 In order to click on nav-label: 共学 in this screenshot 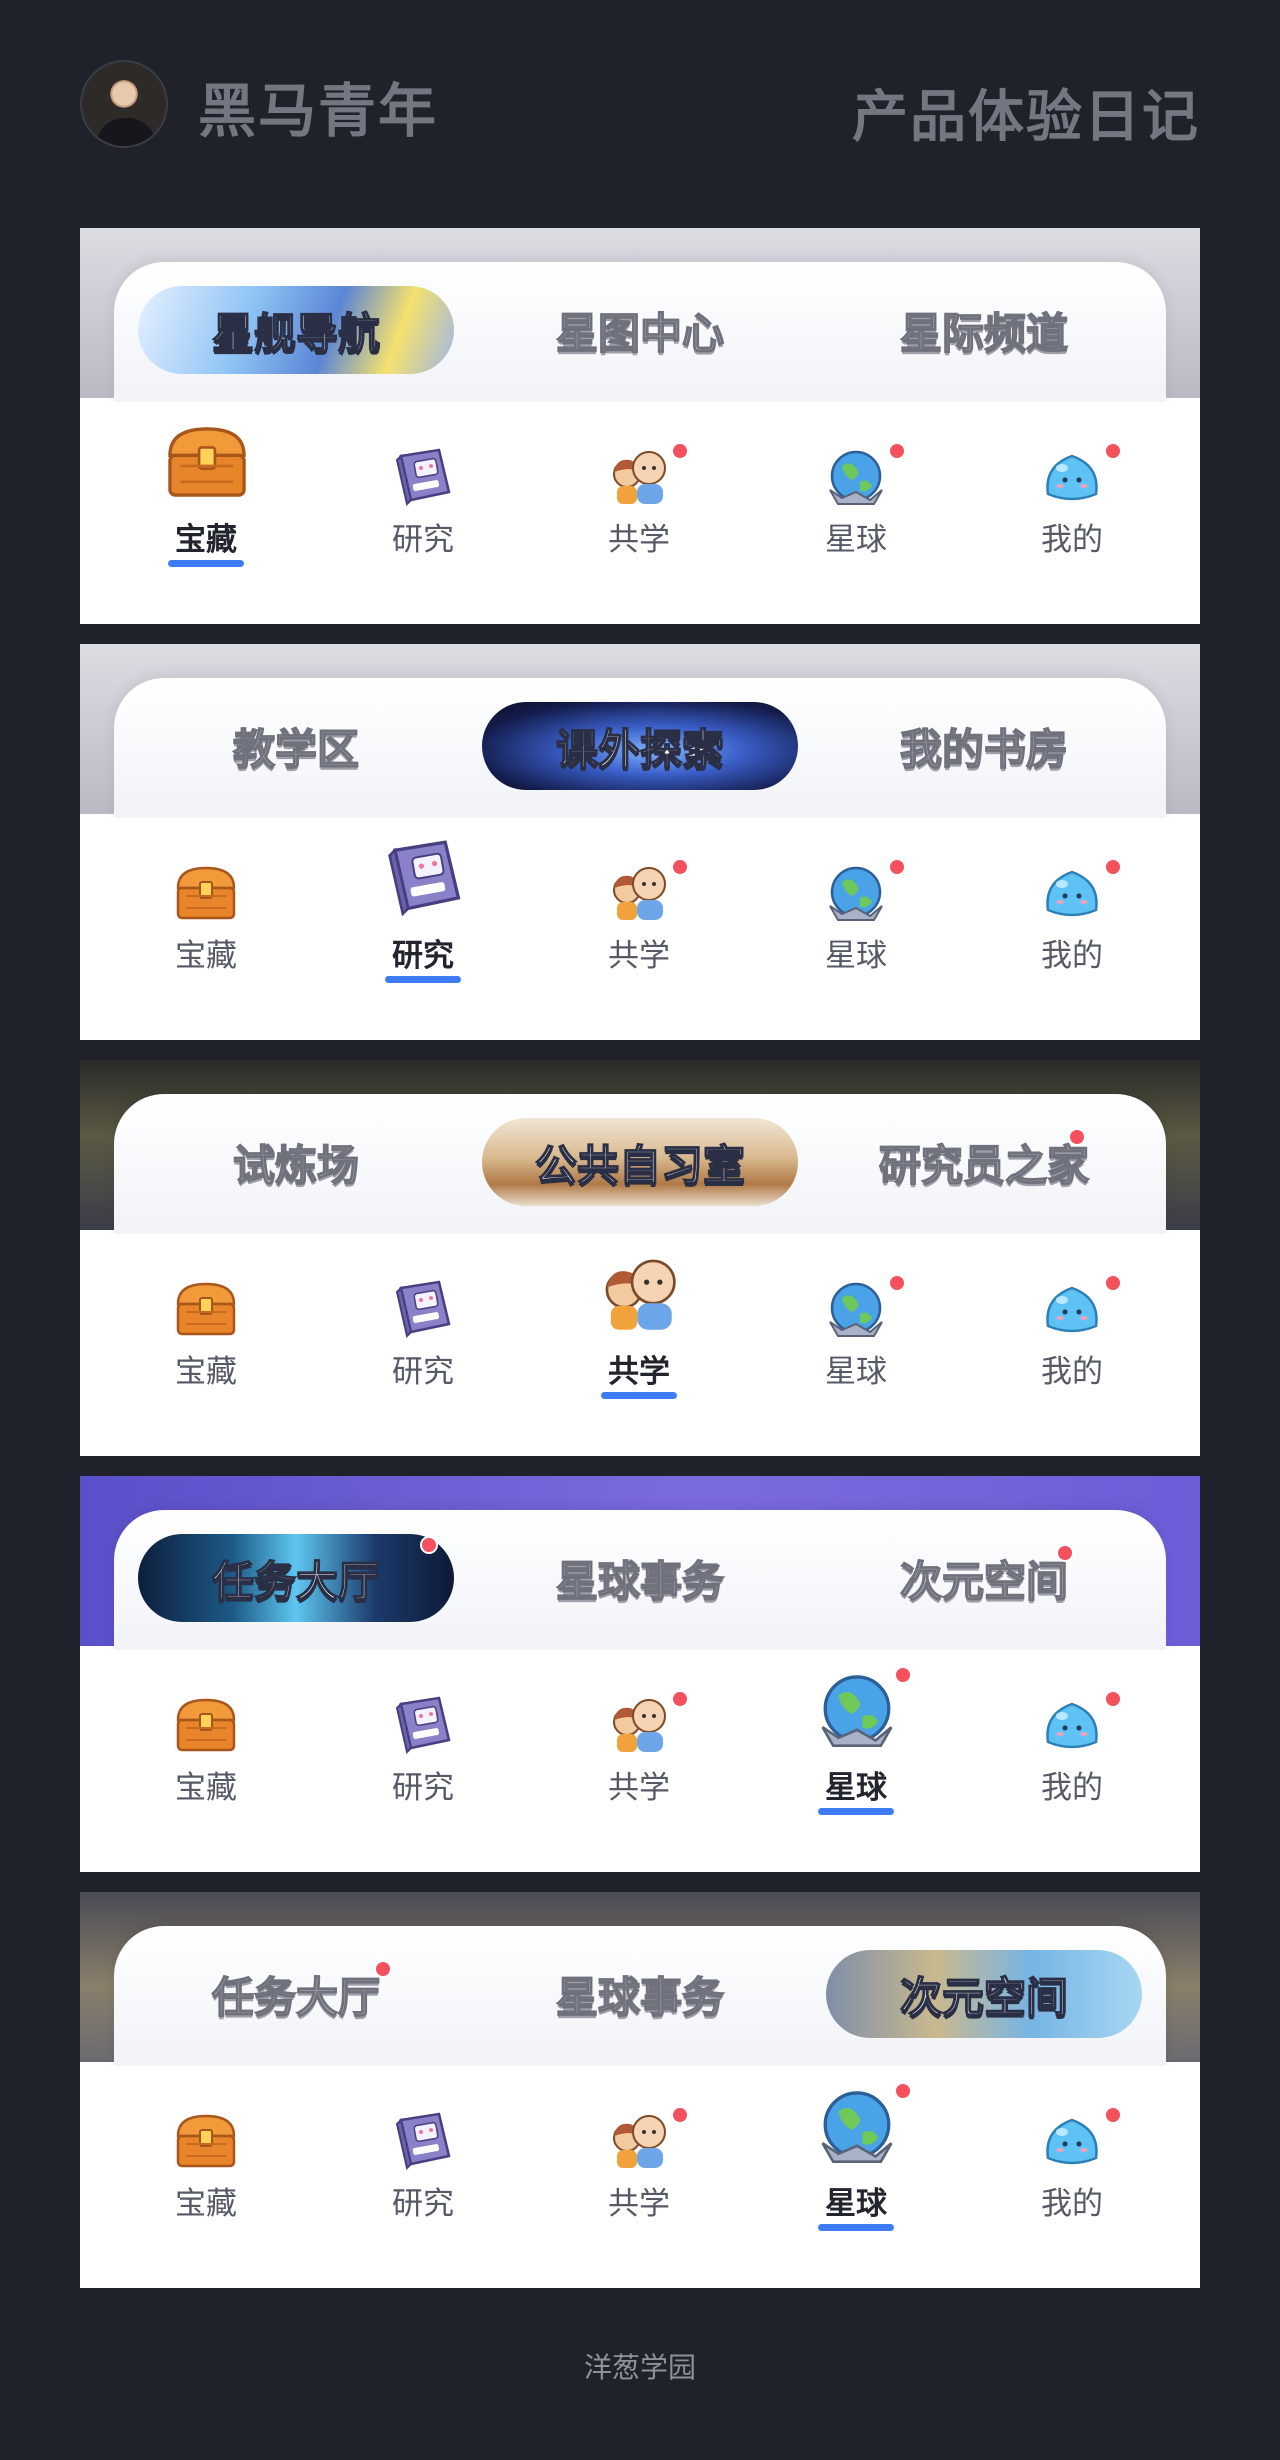, I will do `click(639, 540)`.